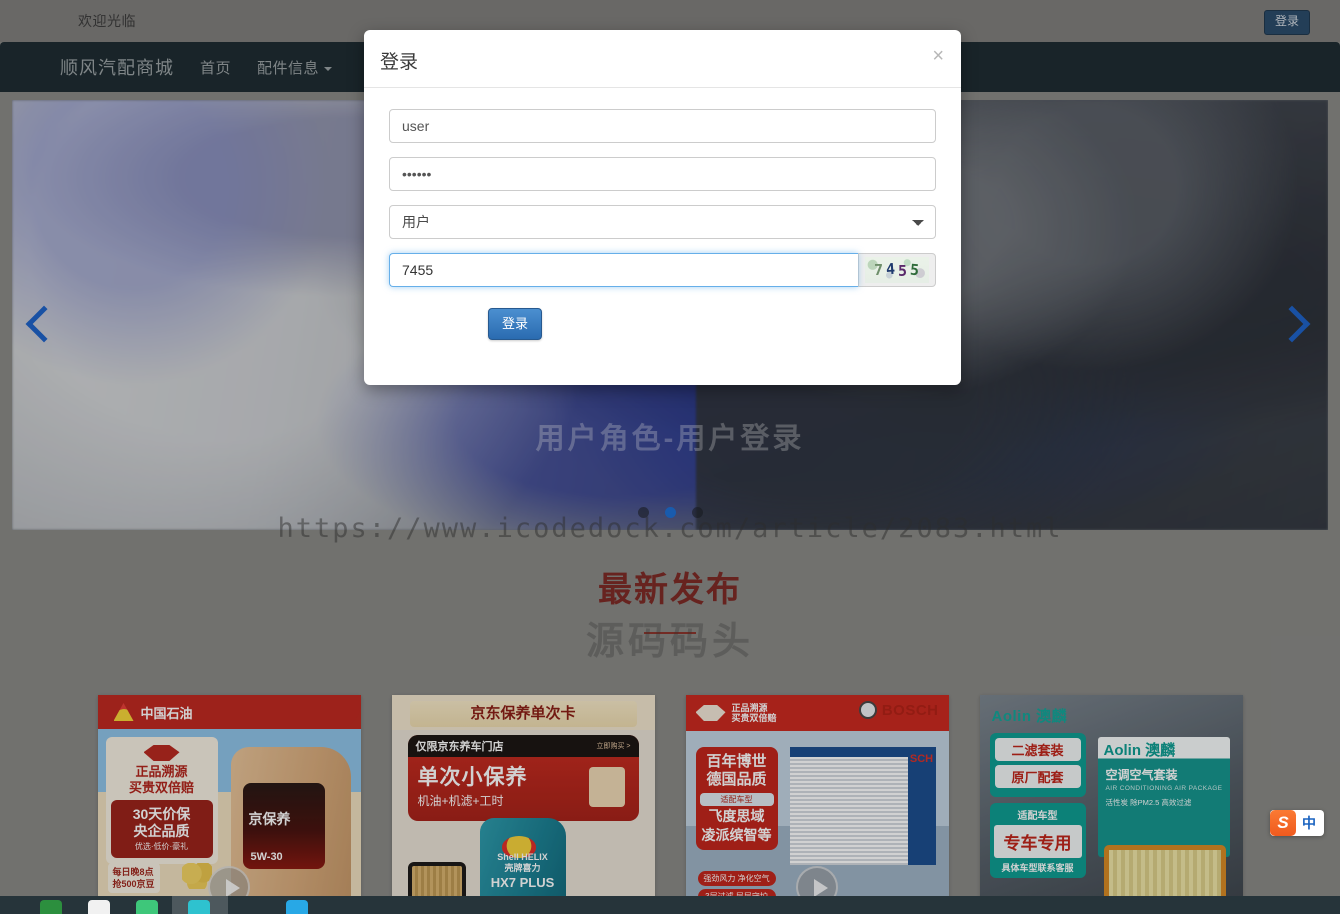  Describe the element at coordinates (662, 59) in the screenshot. I see `modal-header: 登录 ×` at that location.